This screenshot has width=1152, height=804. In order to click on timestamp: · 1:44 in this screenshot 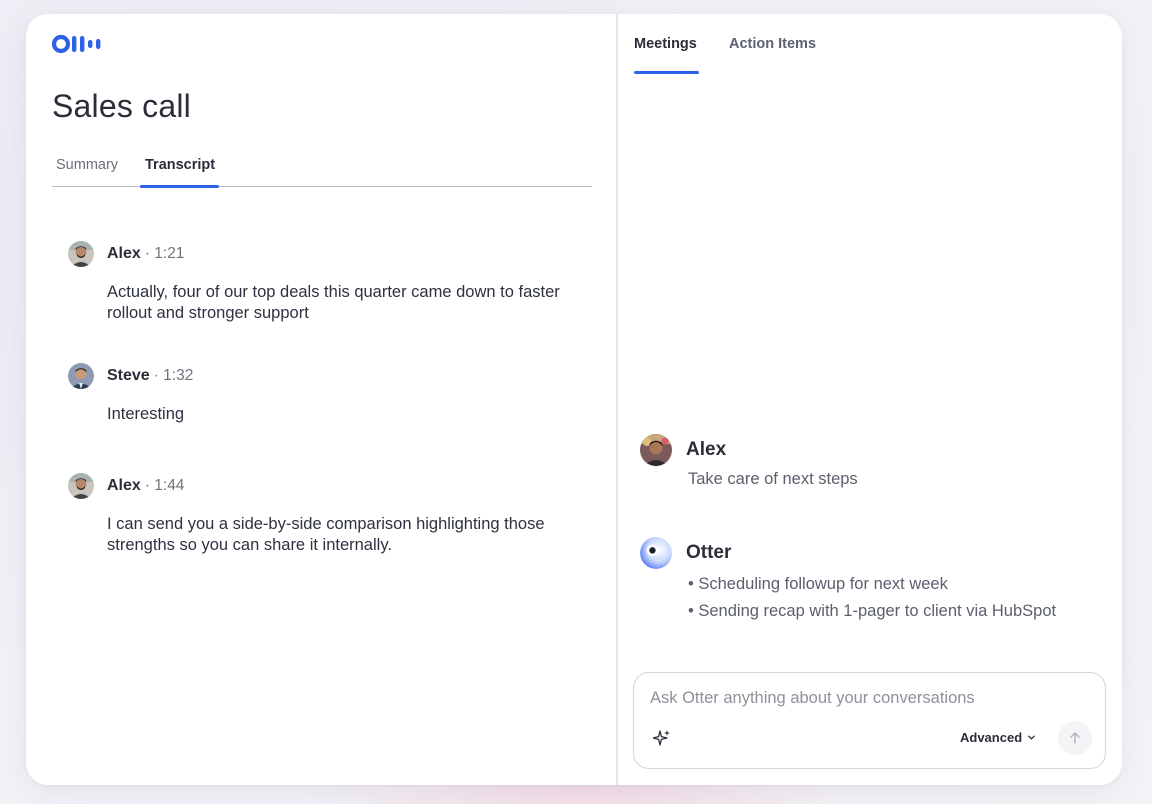, I will do `click(165, 486)`.